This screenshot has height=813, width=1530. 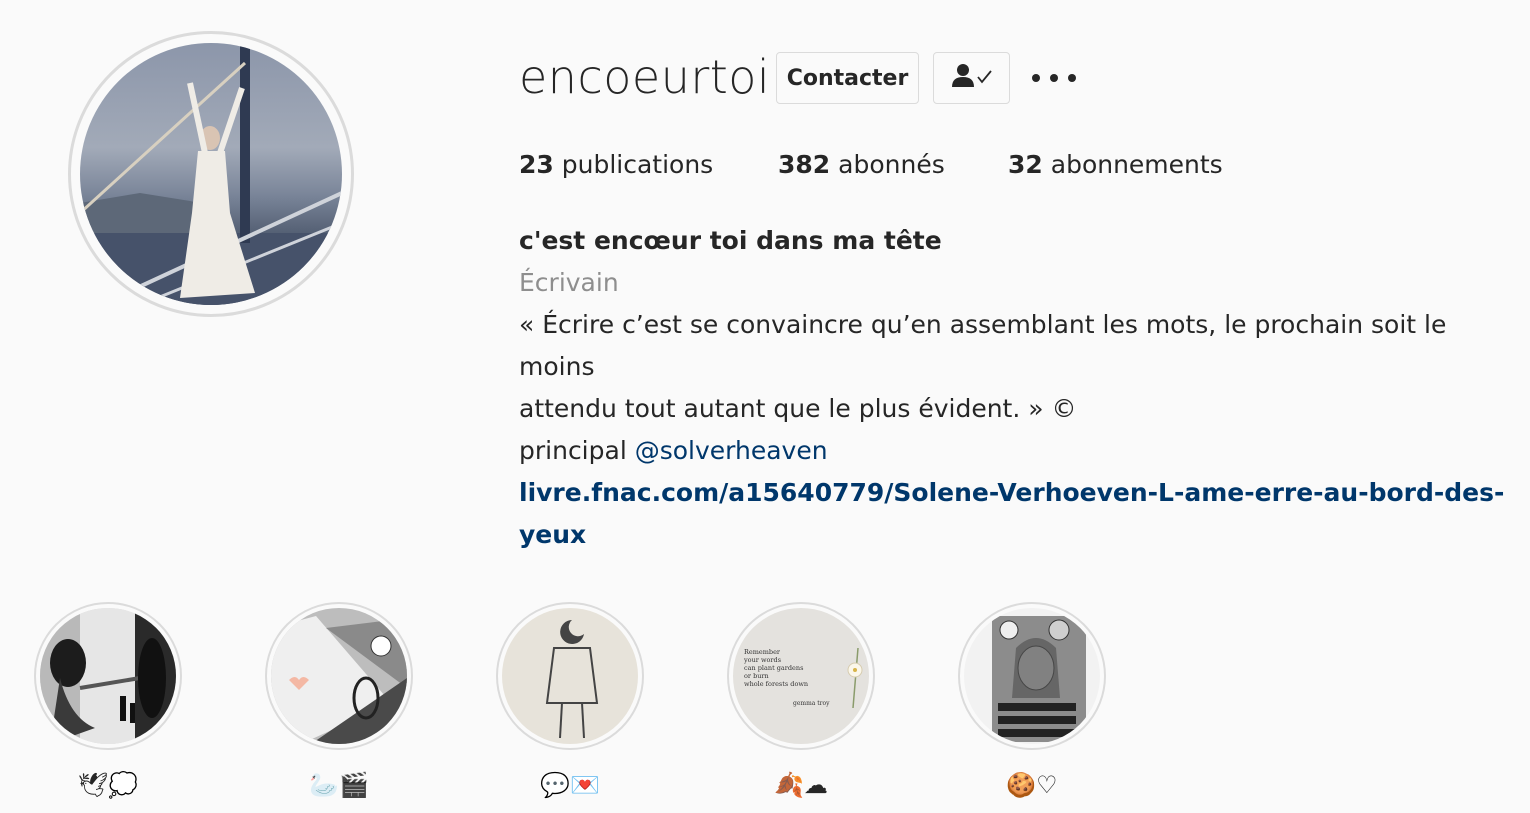 I want to click on more-options-button, so click(x=1054, y=78).